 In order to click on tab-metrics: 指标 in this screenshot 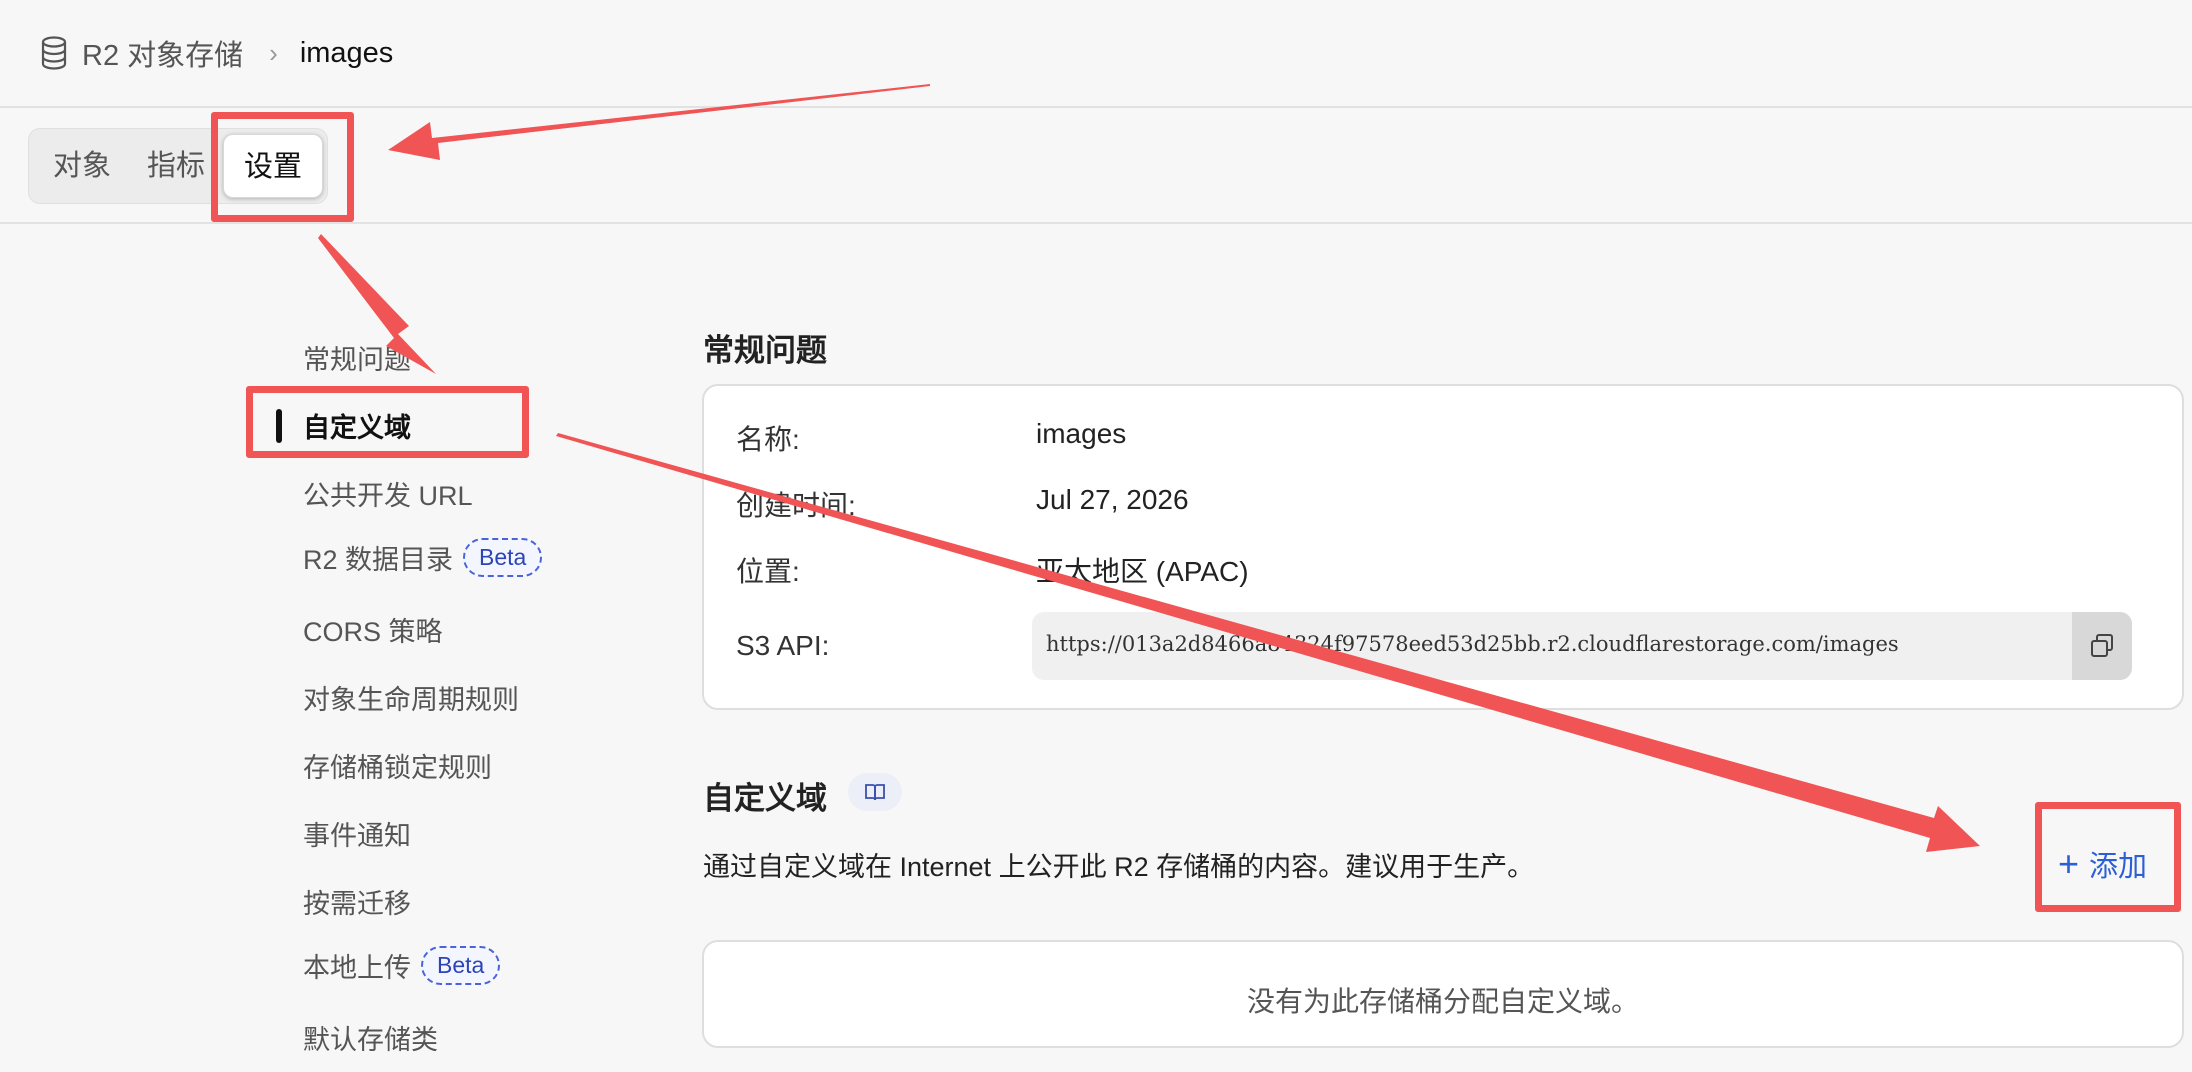, I will do `click(176, 166)`.